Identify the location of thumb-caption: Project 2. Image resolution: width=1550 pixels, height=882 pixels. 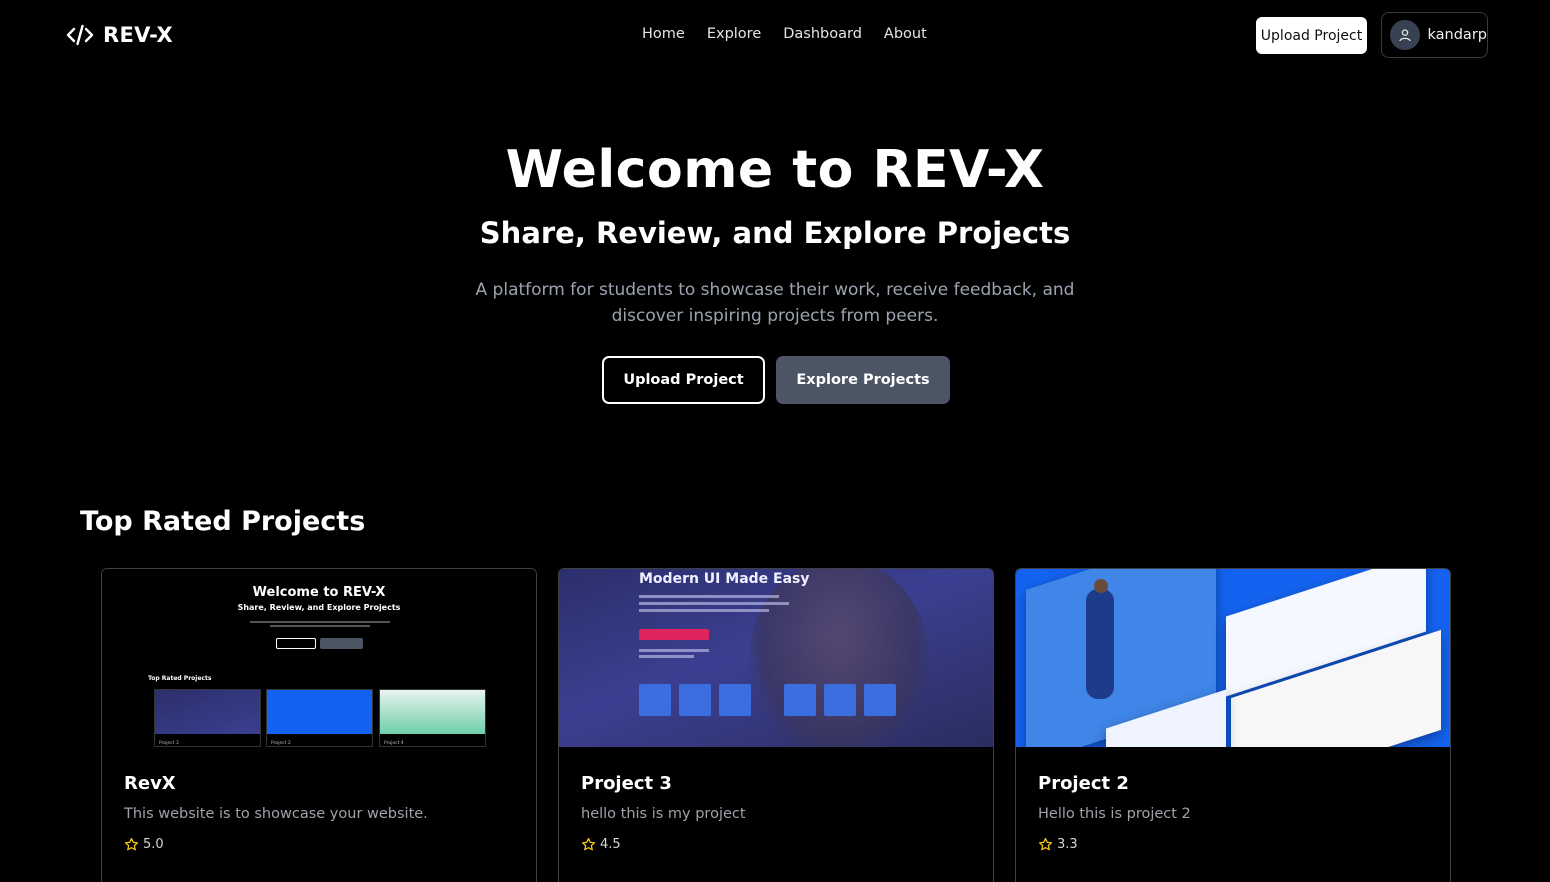
(281, 743).